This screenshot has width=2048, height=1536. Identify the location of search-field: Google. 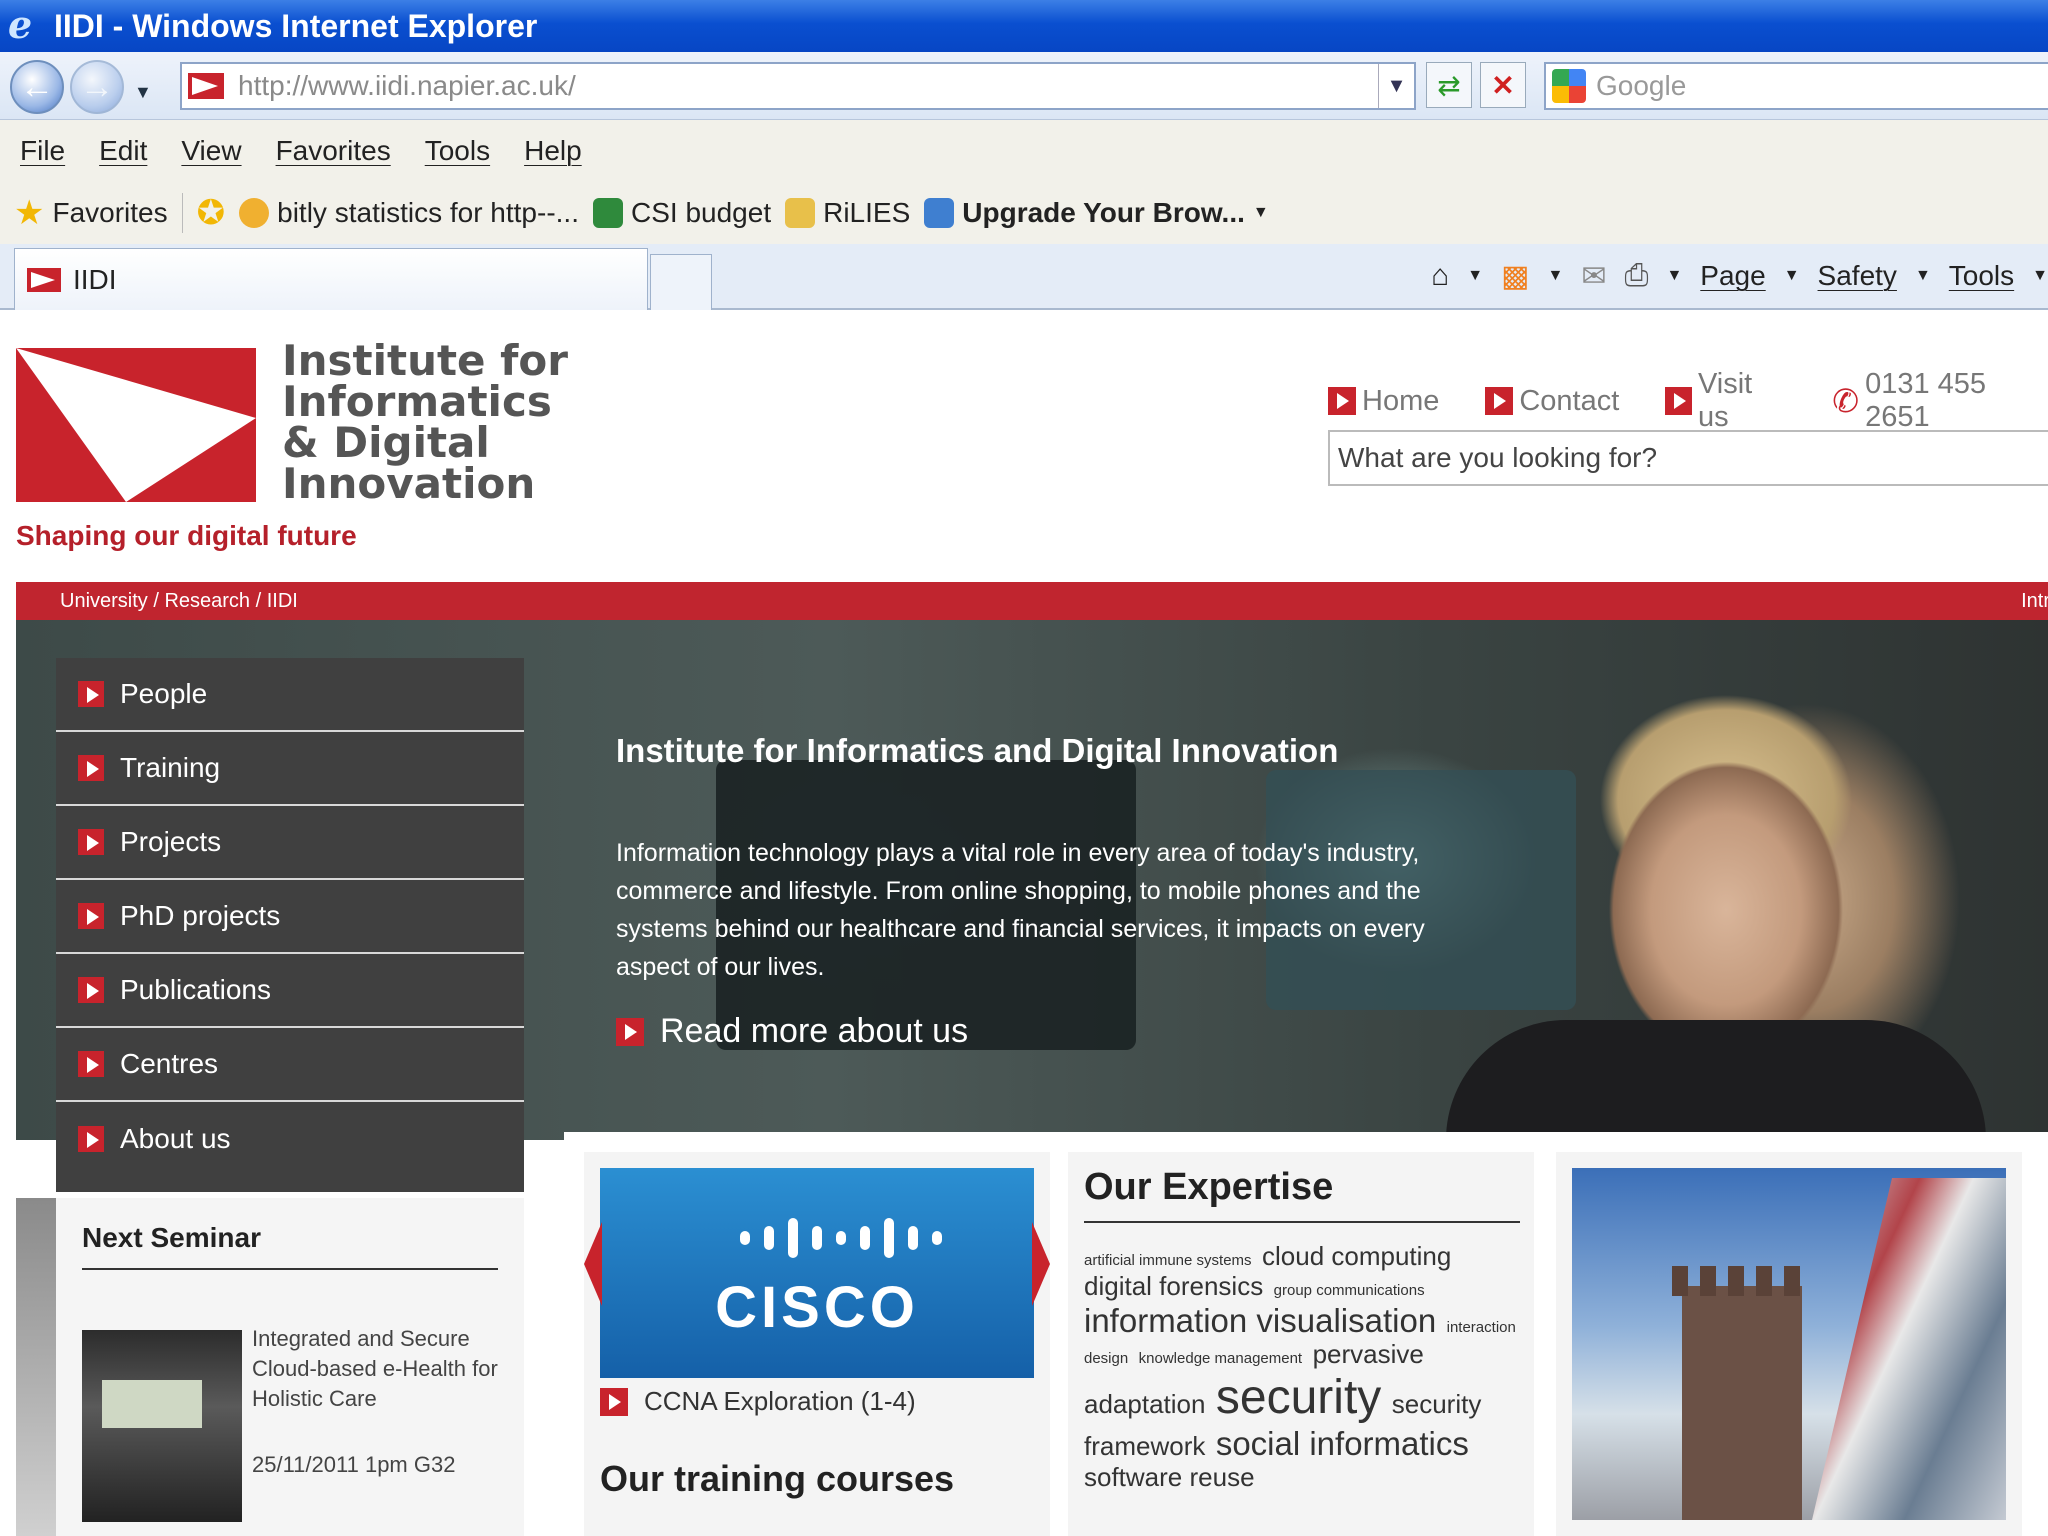
(1796, 86).